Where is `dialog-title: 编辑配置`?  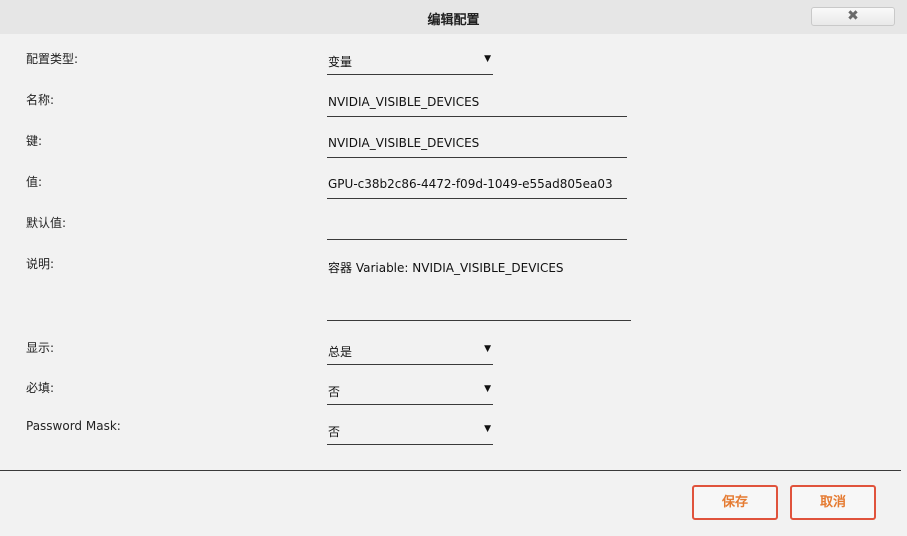
dialog-title: 编辑配置 is located at coordinates (453, 20).